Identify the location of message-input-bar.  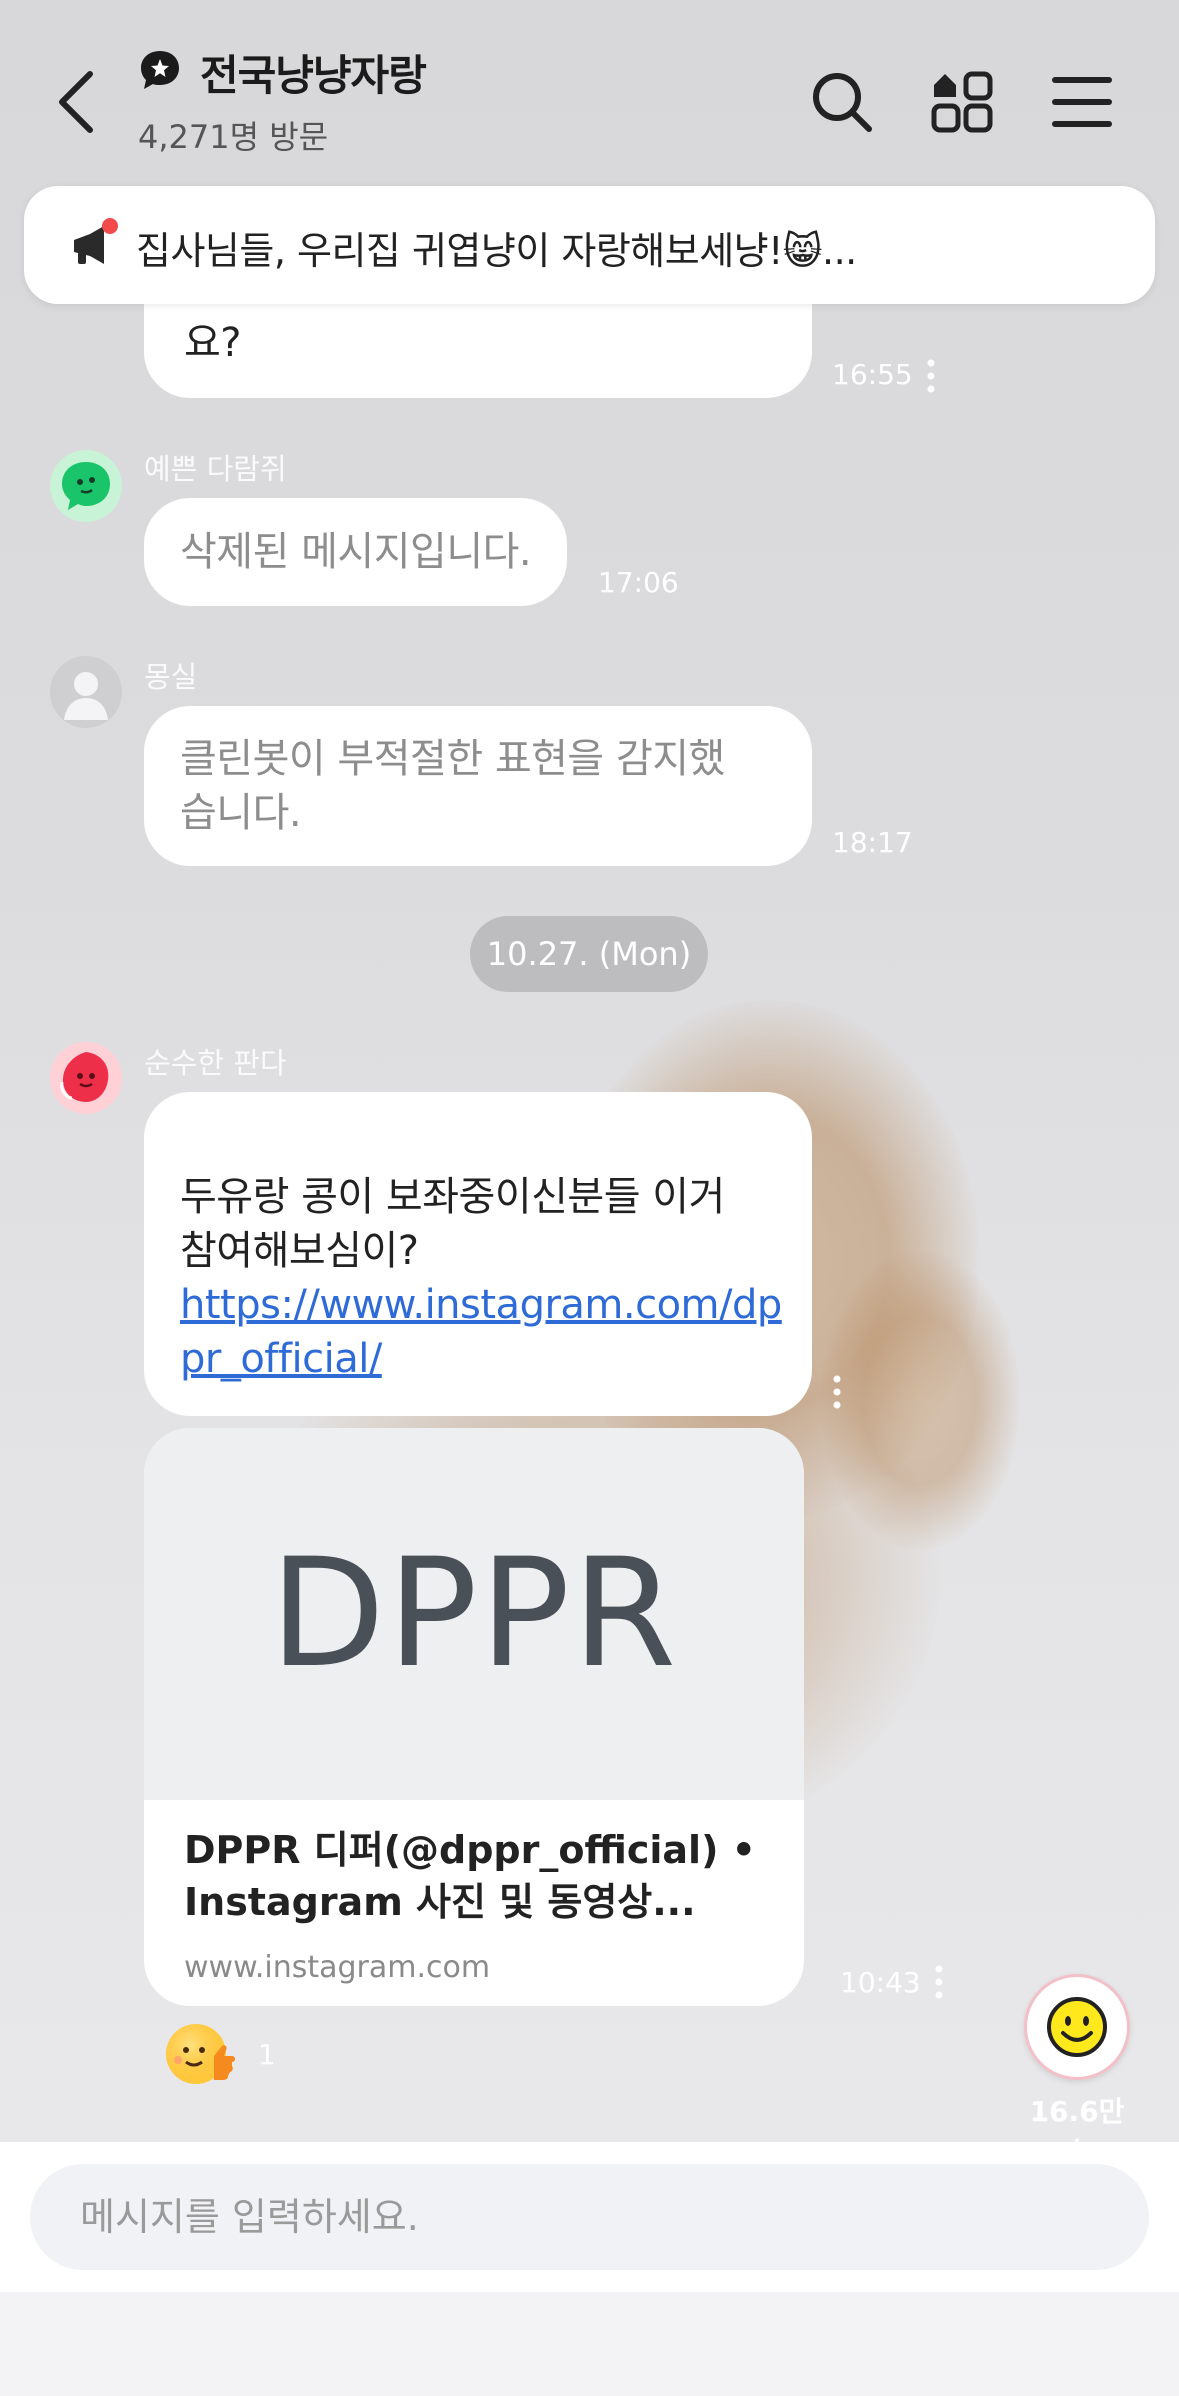
(589, 2217).